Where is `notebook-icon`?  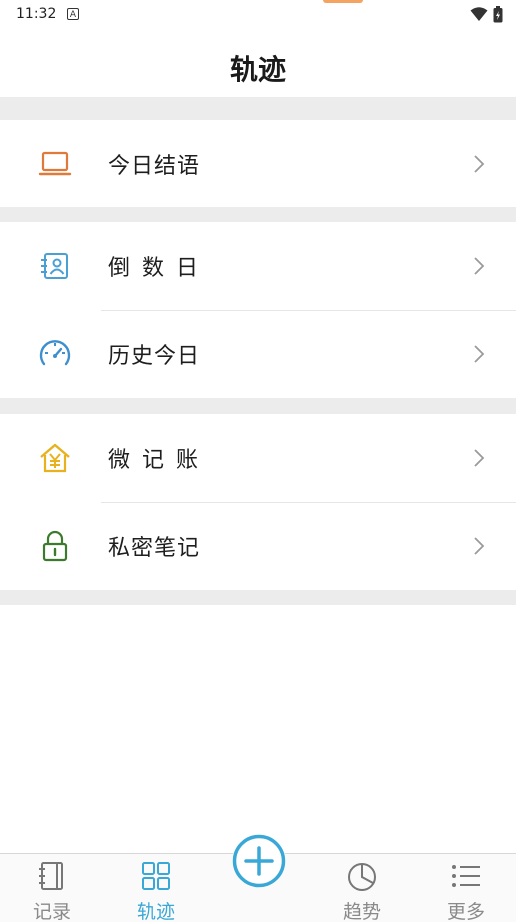 notebook-icon is located at coordinates (51, 876).